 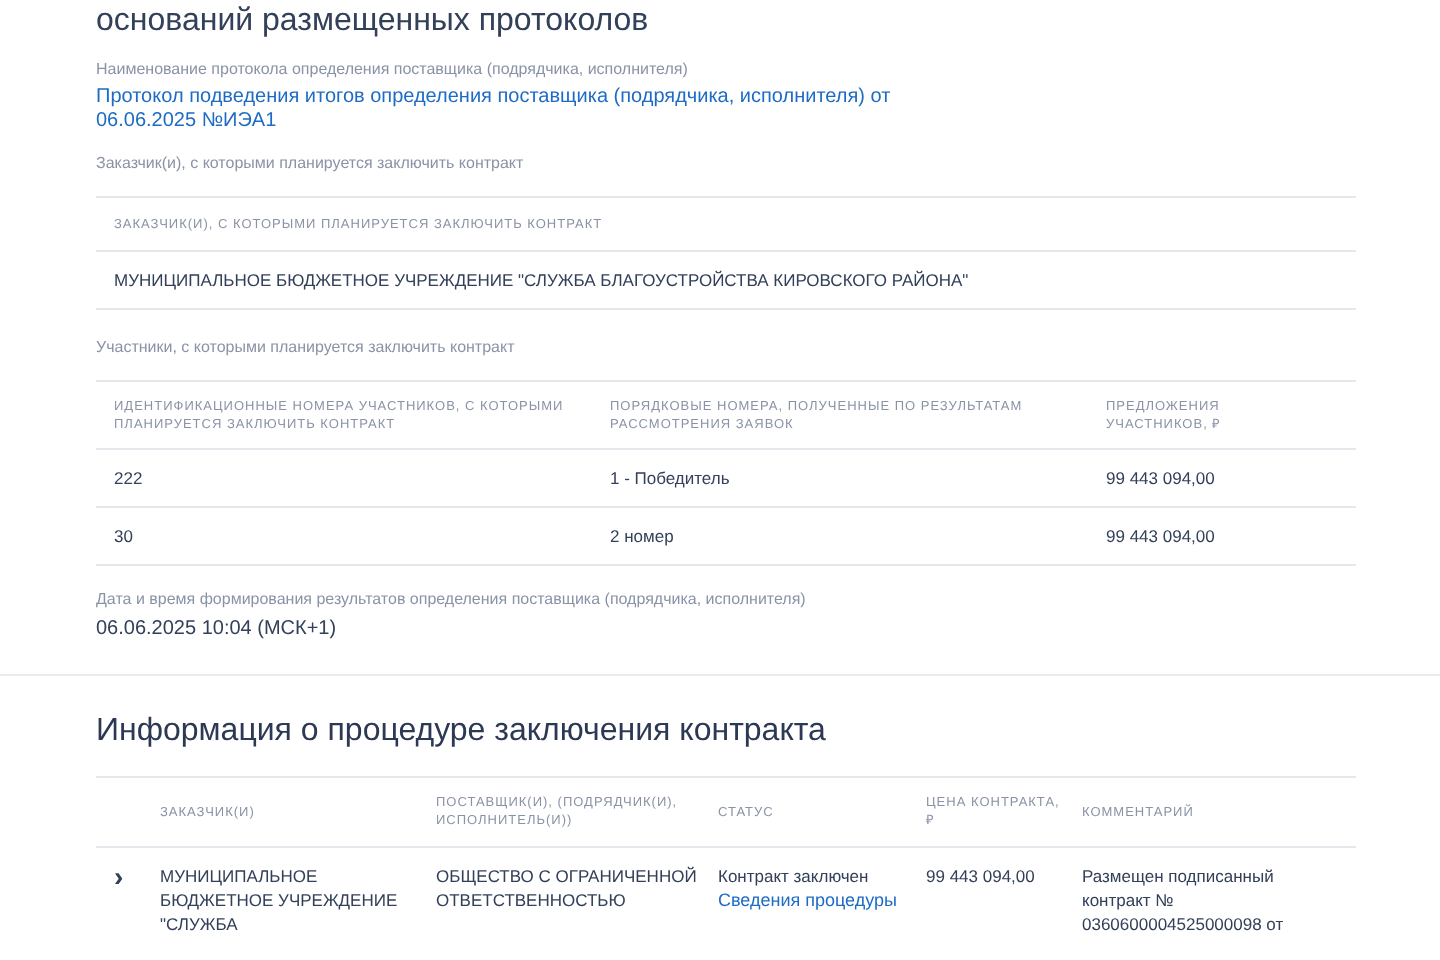 What do you see at coordinates (452, 600) in the screenshot?
I see `field-label: Дата и время формирования результатов определения поставщика (подрядчика, исполнителя)` at bounding box center [452, 600].